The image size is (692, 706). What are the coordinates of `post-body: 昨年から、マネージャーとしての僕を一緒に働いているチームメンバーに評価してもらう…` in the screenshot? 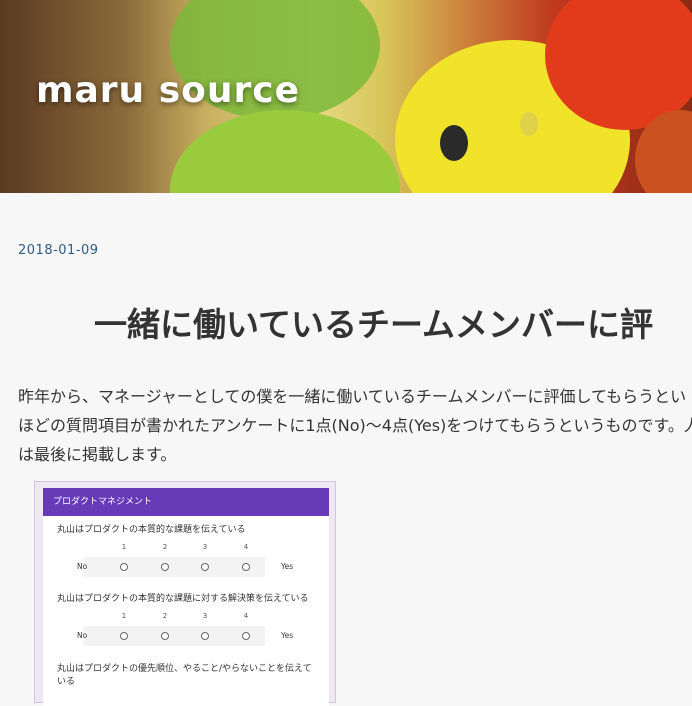 It's located at (355, 425).